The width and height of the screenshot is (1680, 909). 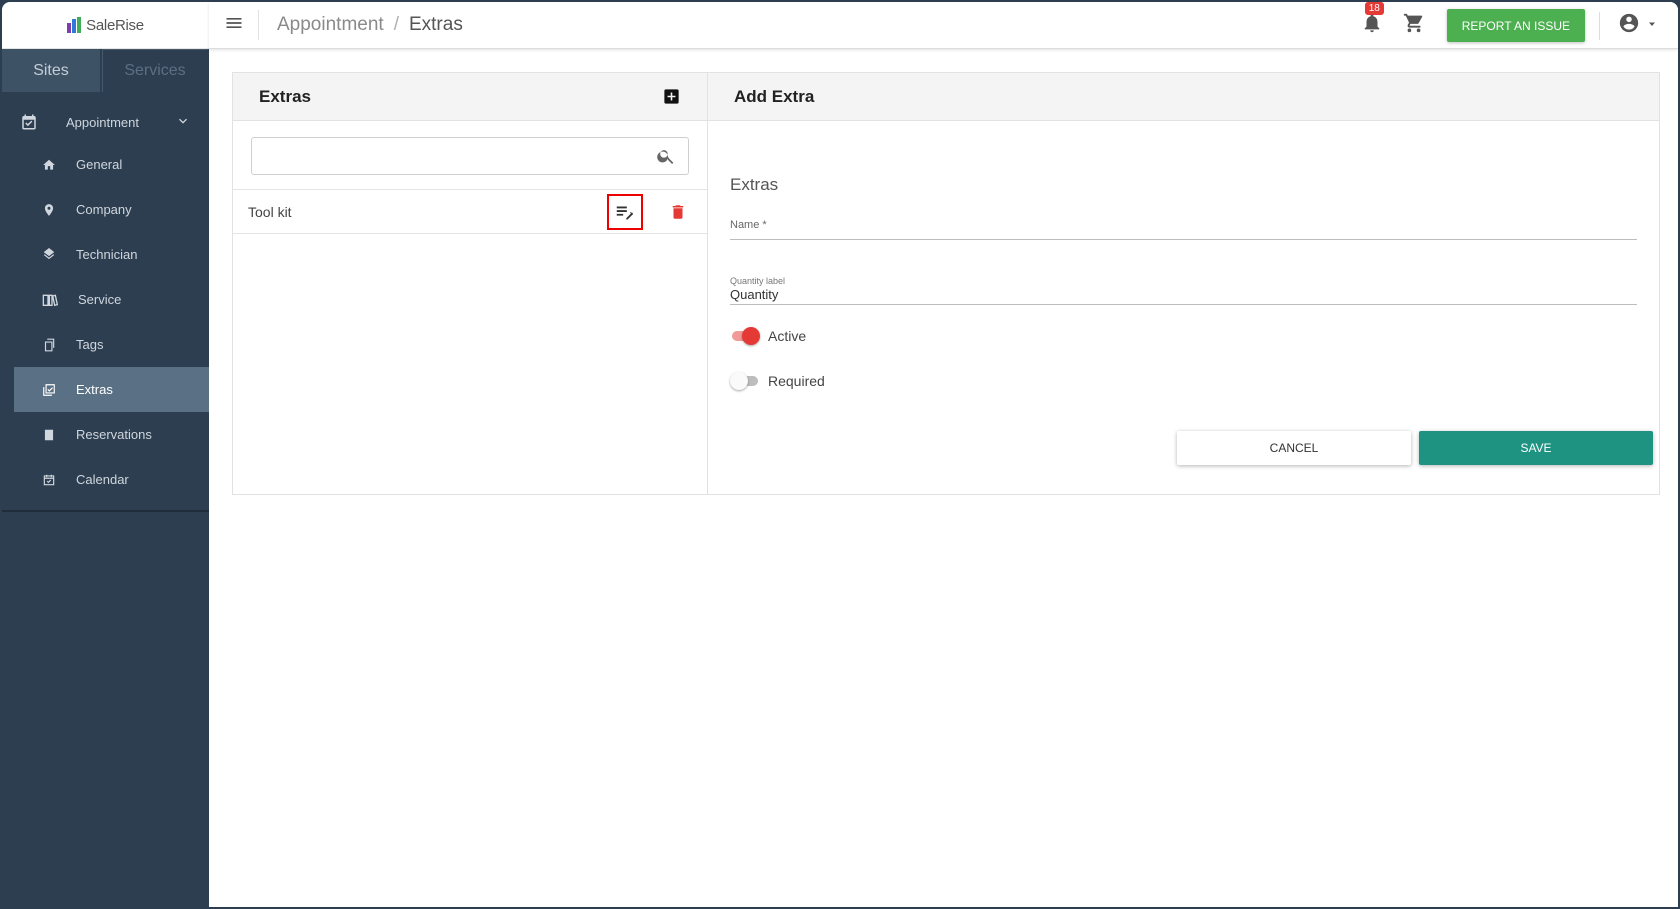 What do you see at coordinates (107, 254) in the screenshot?
I see `sidebar-item-label: Technician` at bounding box center [107, 254].